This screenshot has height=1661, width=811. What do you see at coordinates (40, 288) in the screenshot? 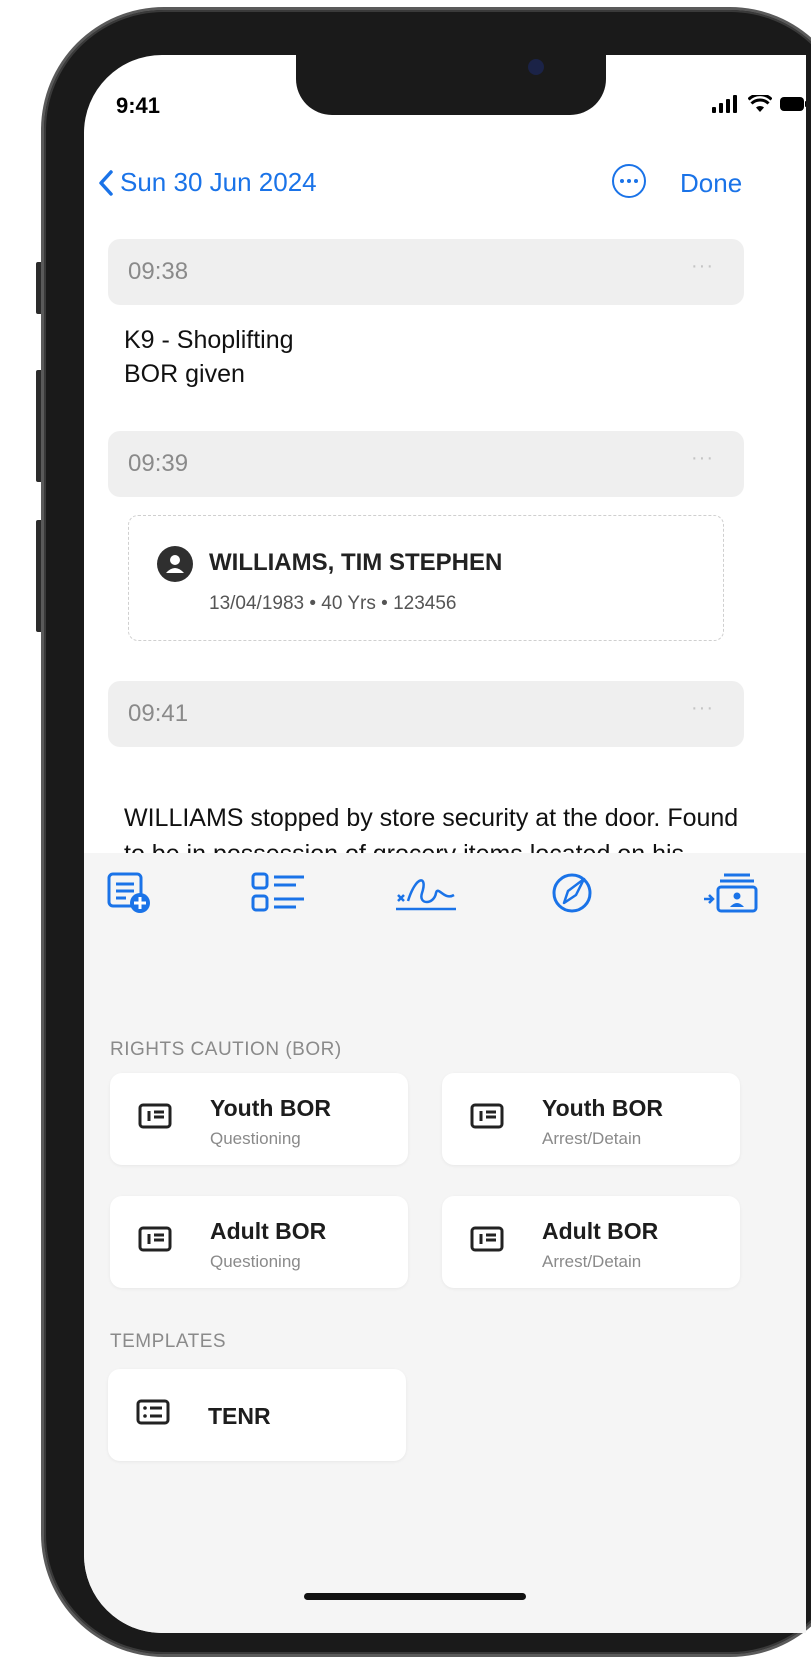
I see `silent-switch` at bounding box center [40, 288].